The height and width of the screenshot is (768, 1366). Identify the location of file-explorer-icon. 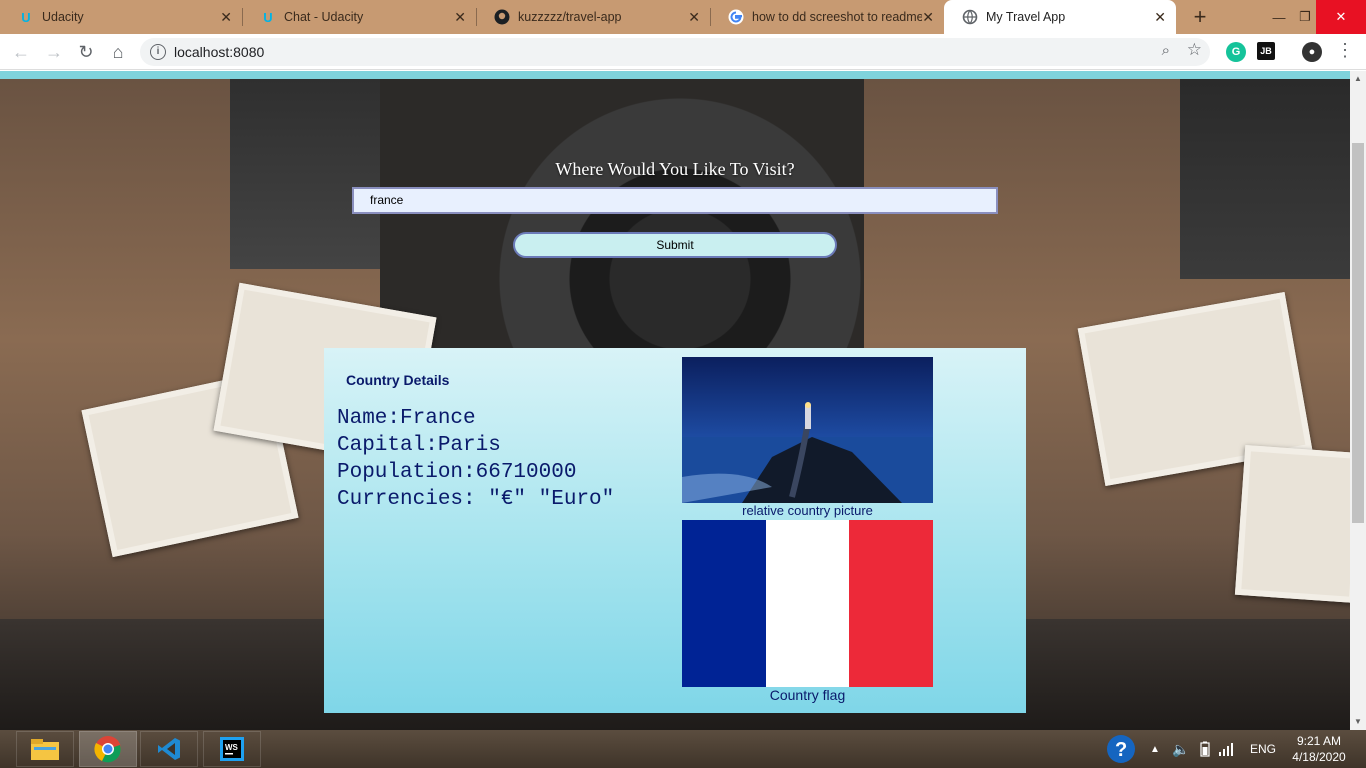
(45, 749).